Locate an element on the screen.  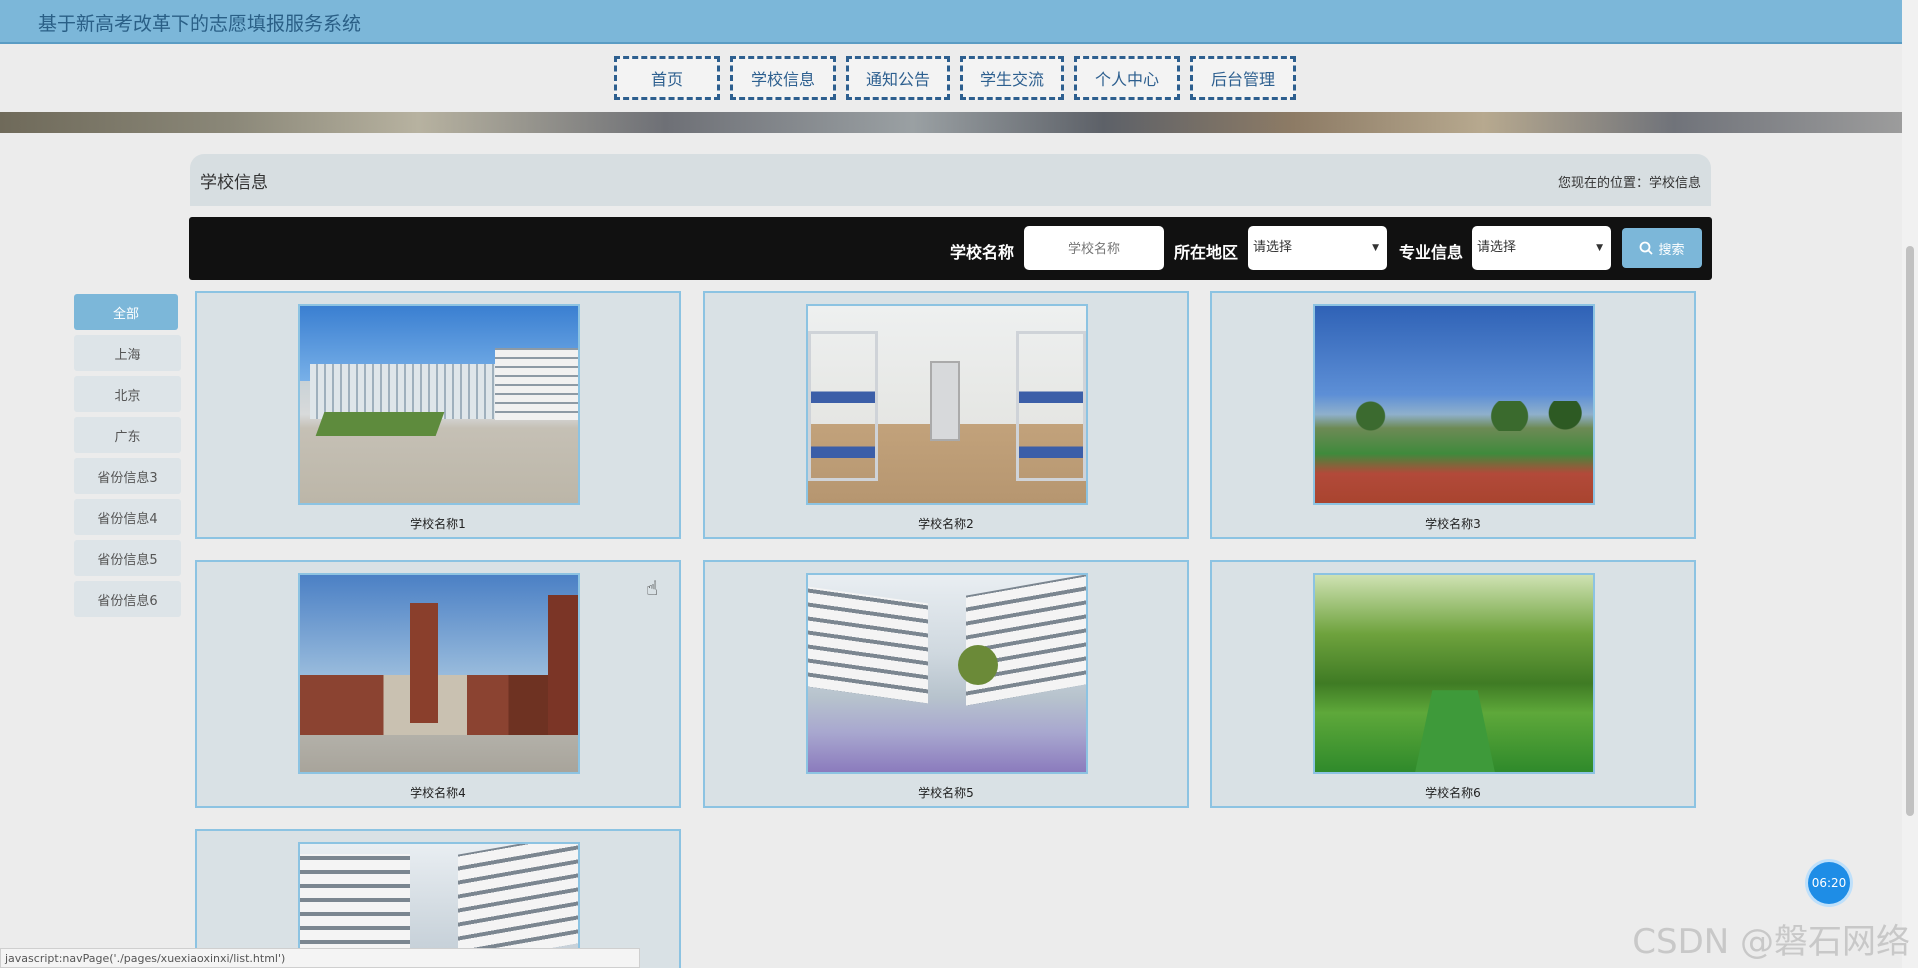
school-card: 学校名称4 is located at coordinates (438, 684).